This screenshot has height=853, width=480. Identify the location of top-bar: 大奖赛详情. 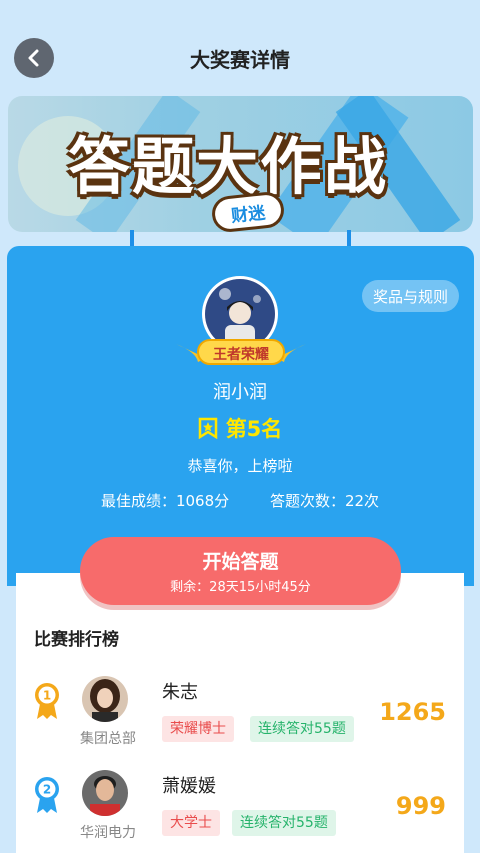
(240, 55).